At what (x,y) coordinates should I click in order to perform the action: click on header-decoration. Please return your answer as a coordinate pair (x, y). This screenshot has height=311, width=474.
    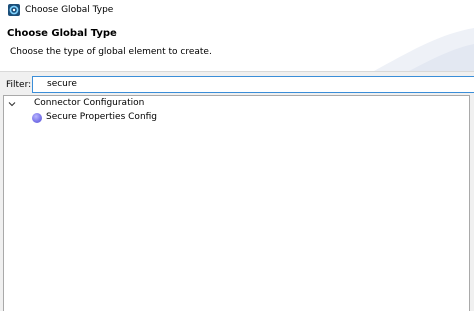
    Looking at the image, I should click on (424, 49).